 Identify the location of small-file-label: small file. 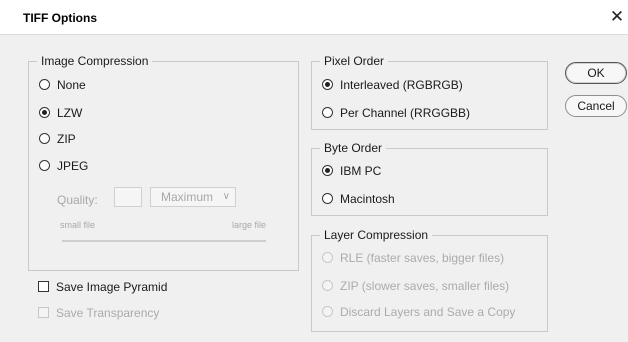
(78, 225).